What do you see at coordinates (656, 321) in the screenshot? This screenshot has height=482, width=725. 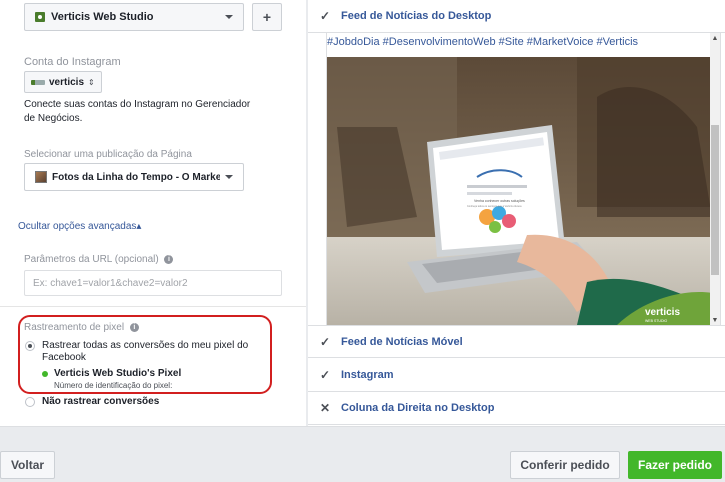 I see `ad-image-brand-sub: WEB STUDIO` at bounding box center [656, 321].